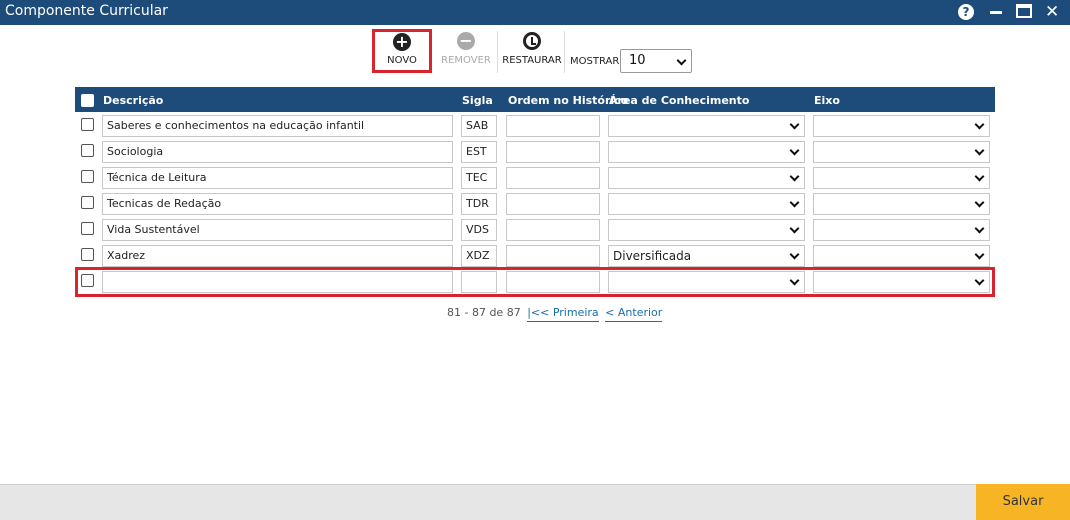 This screenshot has width=1070, height=520. What do you see at coordinates (479, 126) in the screenshot?
I see `sigla-input: SAB` at bounding box center [479, 126].